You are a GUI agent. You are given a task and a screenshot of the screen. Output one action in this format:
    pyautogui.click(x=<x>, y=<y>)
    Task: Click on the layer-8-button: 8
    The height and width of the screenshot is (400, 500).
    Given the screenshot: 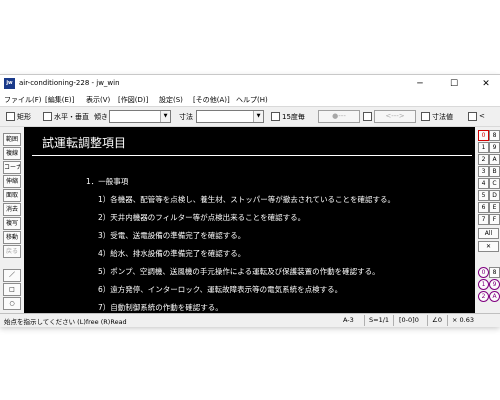 What is the action you would take?
    pyautogui.click(x=494, y=272)
    